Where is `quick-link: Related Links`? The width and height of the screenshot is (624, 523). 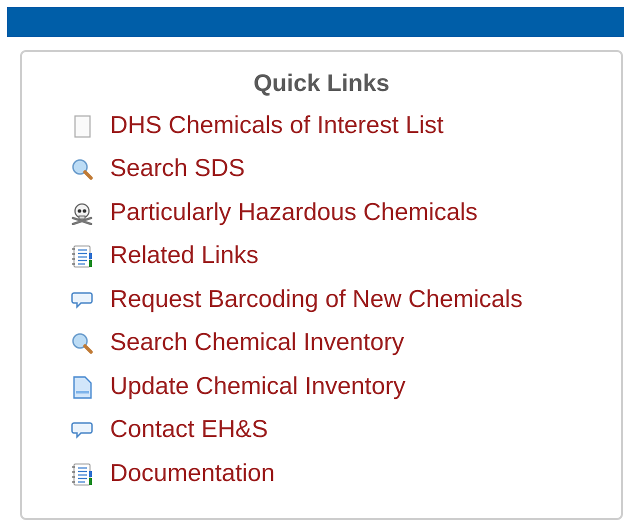
quick-link: Related Links is located at coordinates (184, 256).